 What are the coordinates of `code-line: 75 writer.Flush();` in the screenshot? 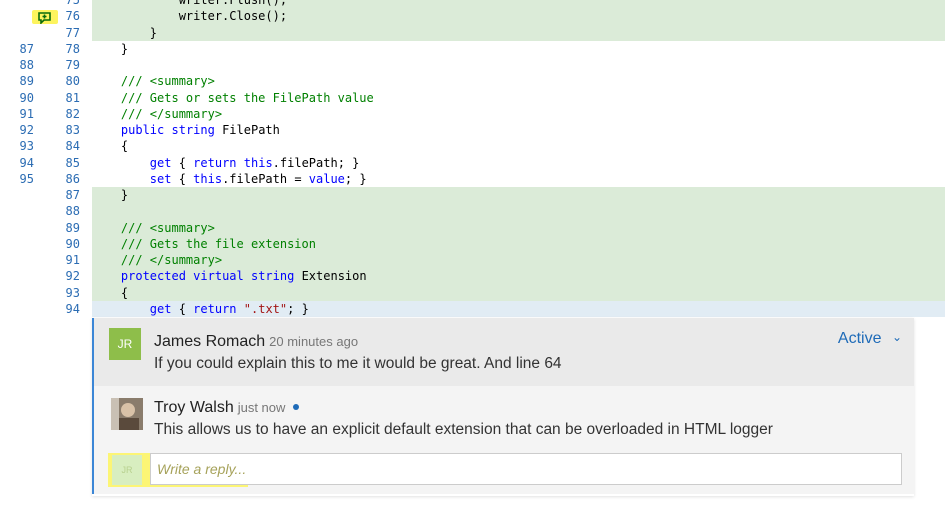 It's located at (472, 4).